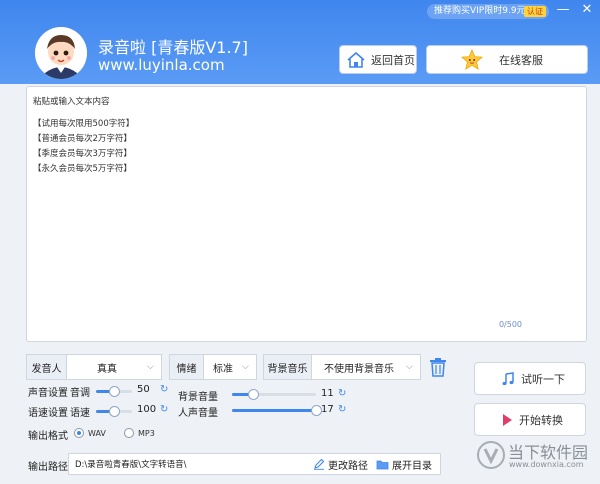  Describe the element at coordinates (393, 60) in the screenshot. I see `home-button-label: 返回首页` at that location.